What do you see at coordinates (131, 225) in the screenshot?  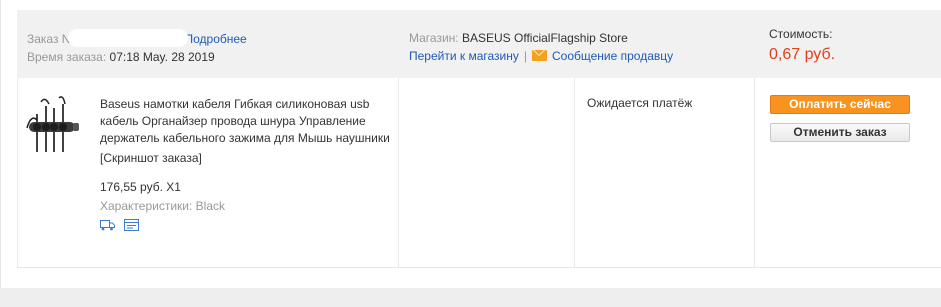 I see `order-snapshot-icon` at bounding box center [131, 225].